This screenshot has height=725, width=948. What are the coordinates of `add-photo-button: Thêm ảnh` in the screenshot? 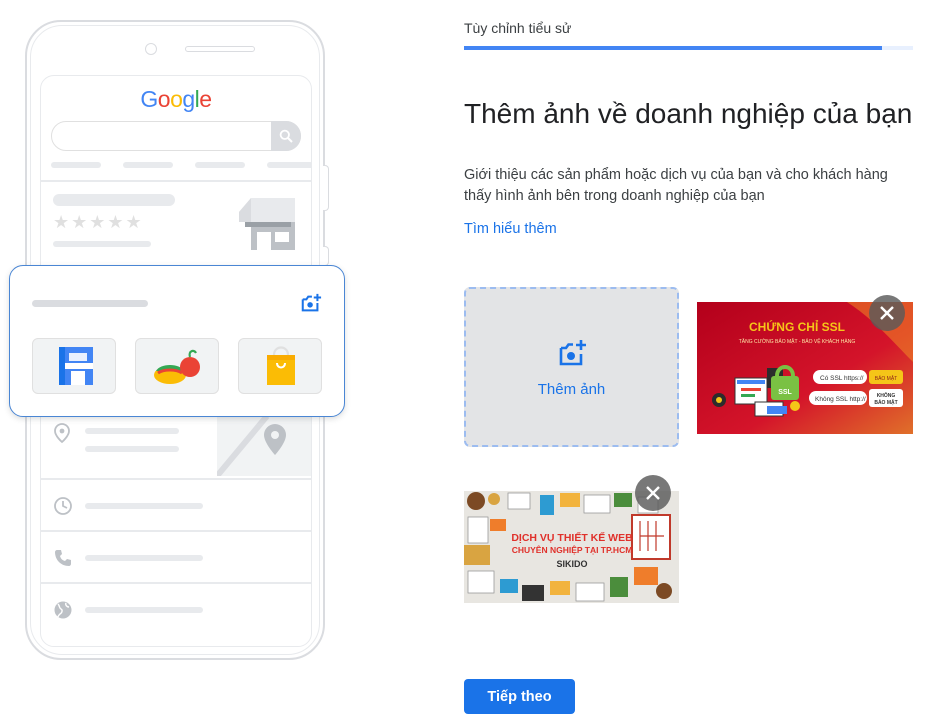 It's located at (571, 367).